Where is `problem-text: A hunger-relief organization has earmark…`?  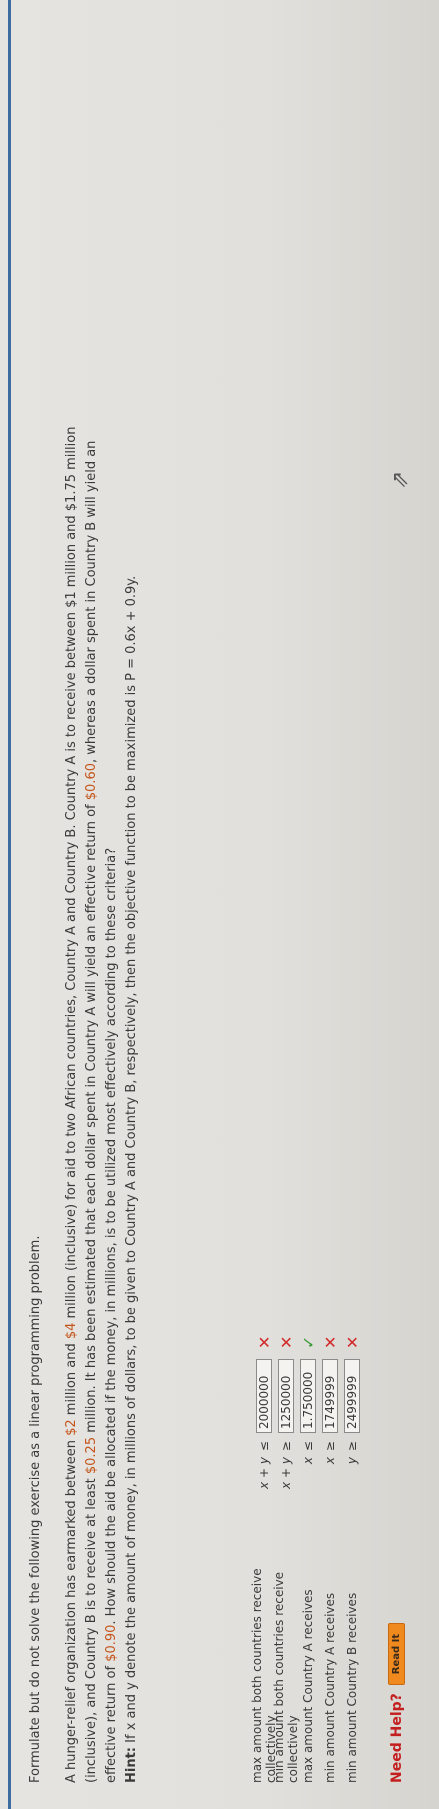 problem-text: A hunger-relief organization has earmark… is located at coordinates (102, 1088).